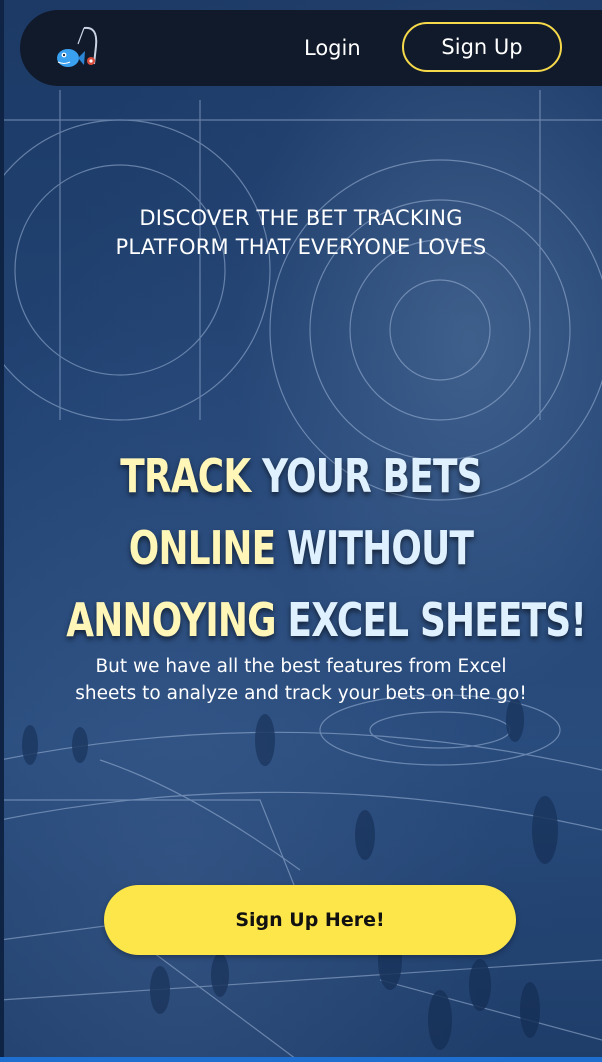  I want to click on signup-here-button: Sign Up Here!, so click(310, 920).